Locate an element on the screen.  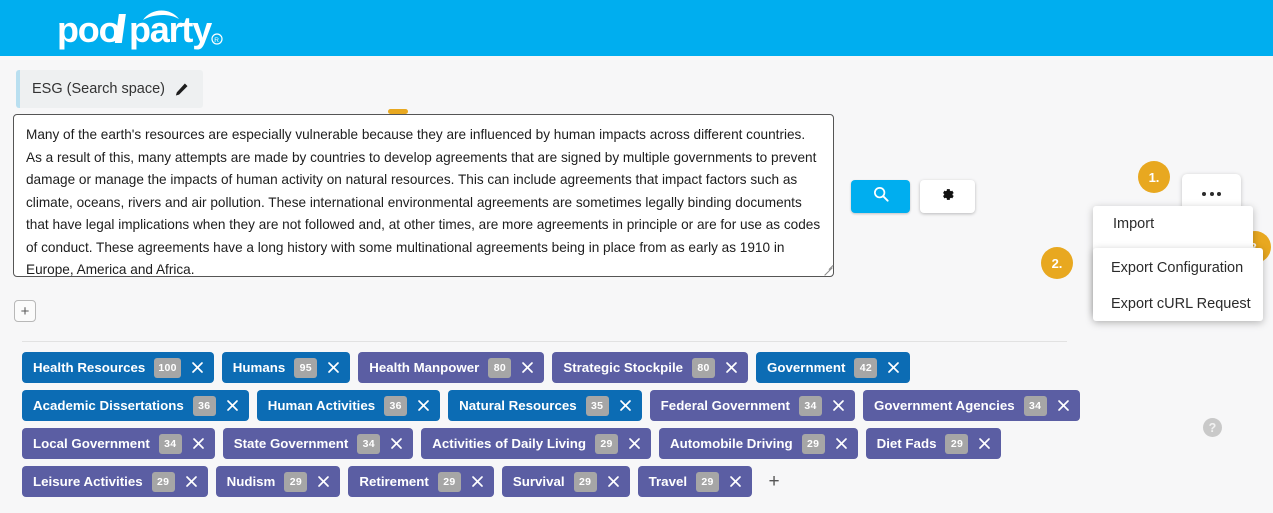
tag-chip: Survival 29 is located at coordinates (565, 481).